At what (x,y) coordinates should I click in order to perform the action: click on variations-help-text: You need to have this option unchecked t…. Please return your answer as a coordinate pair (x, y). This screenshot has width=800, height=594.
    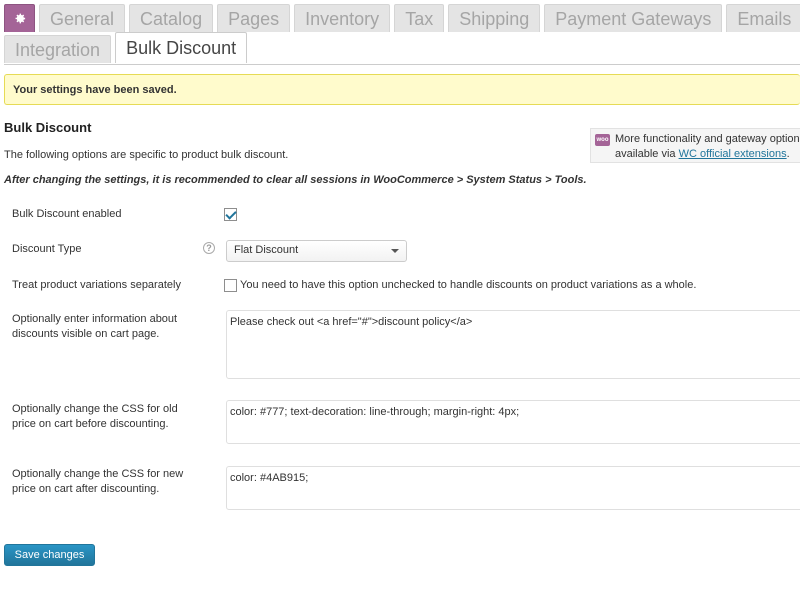
    Looking at the image, I should click on (468, 285).